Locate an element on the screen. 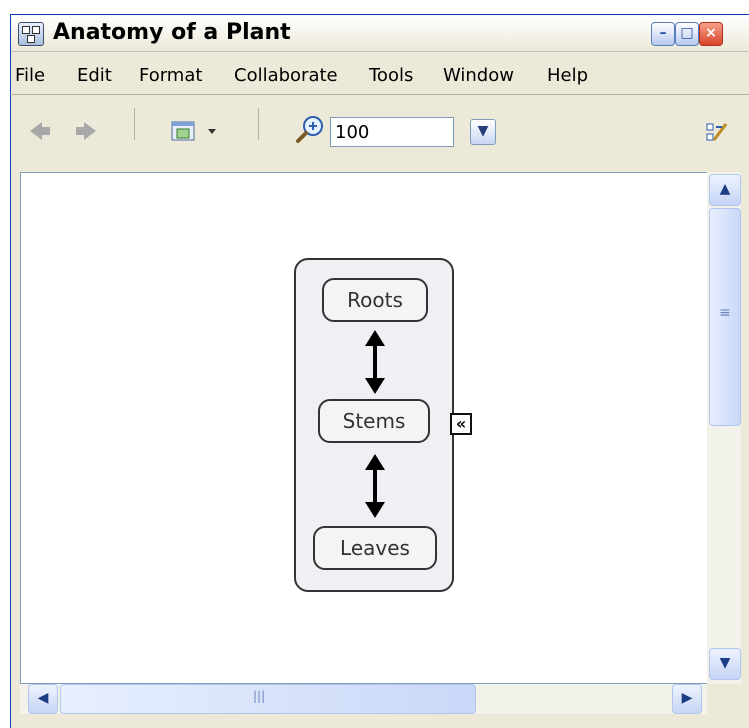  menu-edit: Edit is located at coordinates (94, 75).